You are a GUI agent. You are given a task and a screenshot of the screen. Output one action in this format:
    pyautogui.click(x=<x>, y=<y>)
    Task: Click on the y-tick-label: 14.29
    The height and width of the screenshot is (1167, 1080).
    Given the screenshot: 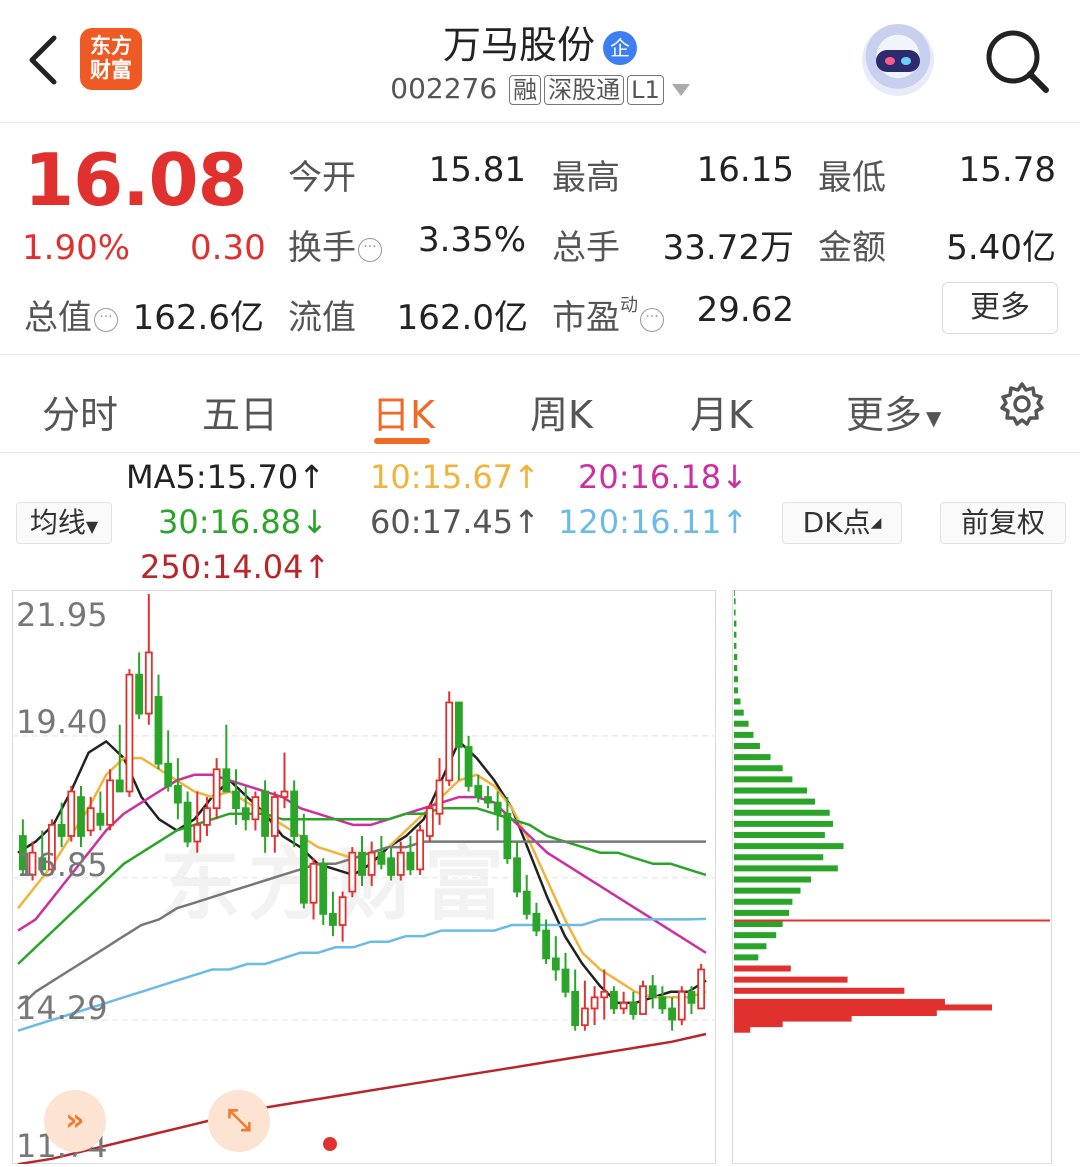 What is the action you would take?
    pyautogui.click(x=62, y=1008)
    